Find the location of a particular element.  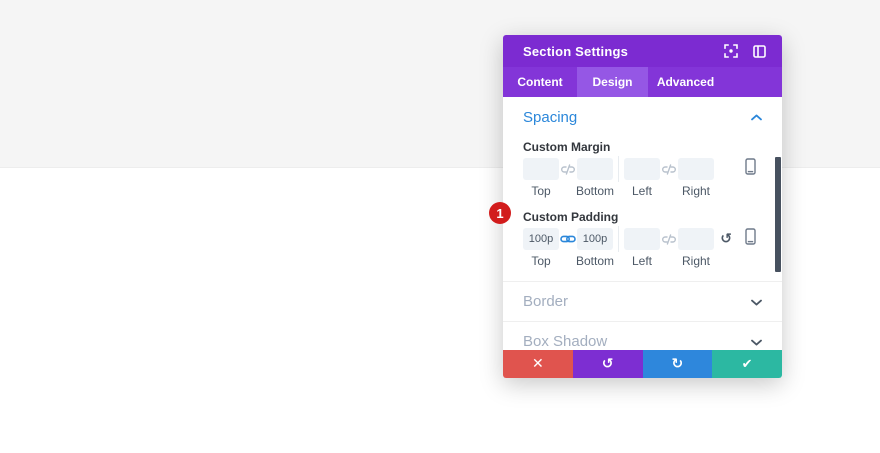

undo-icon: ↺ is located at coordinates (607, 364).